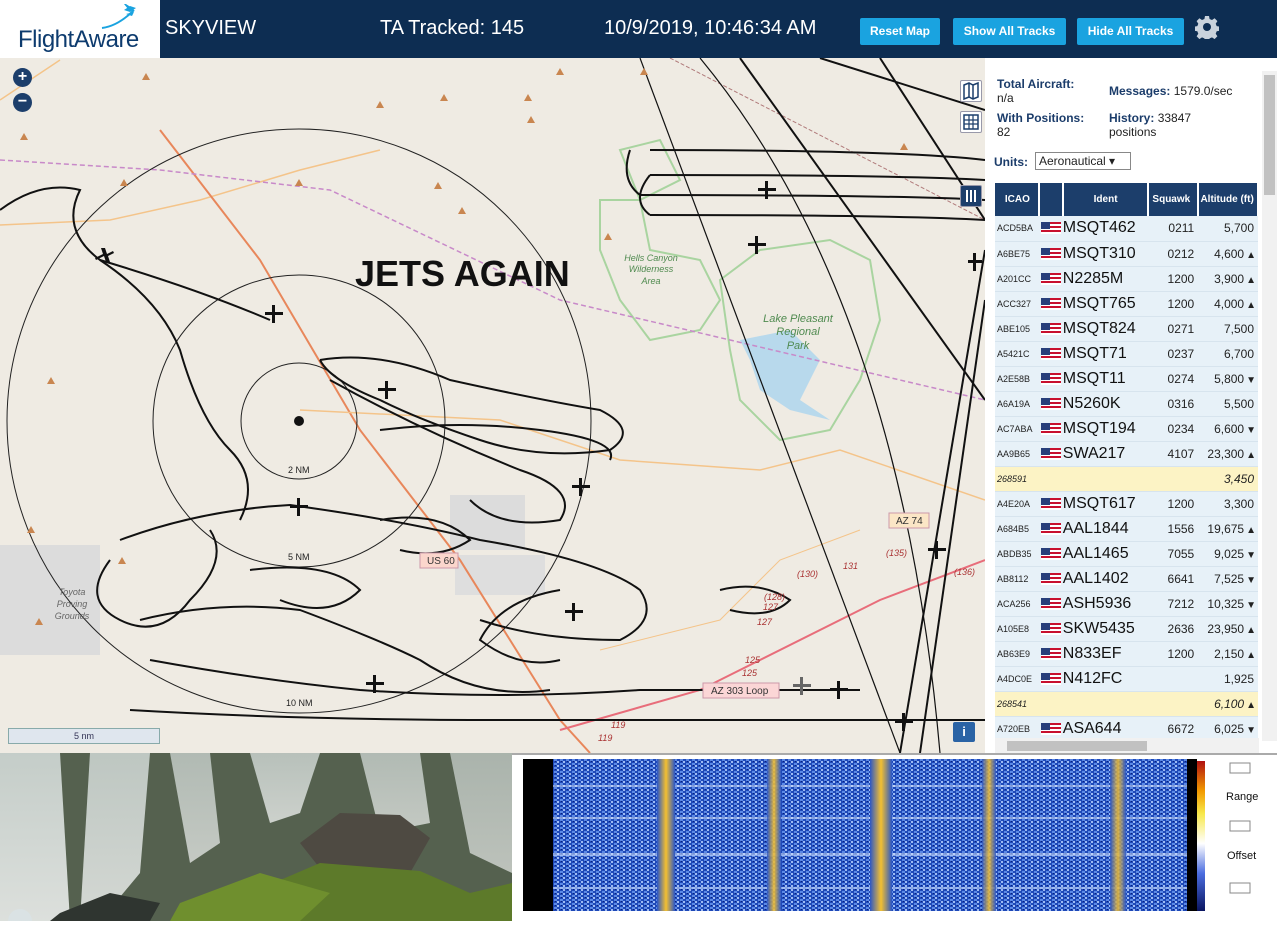 This screenshot has width=1277, height=926. I want to click on ident-cell: AAL1402, so click(1105, 579).